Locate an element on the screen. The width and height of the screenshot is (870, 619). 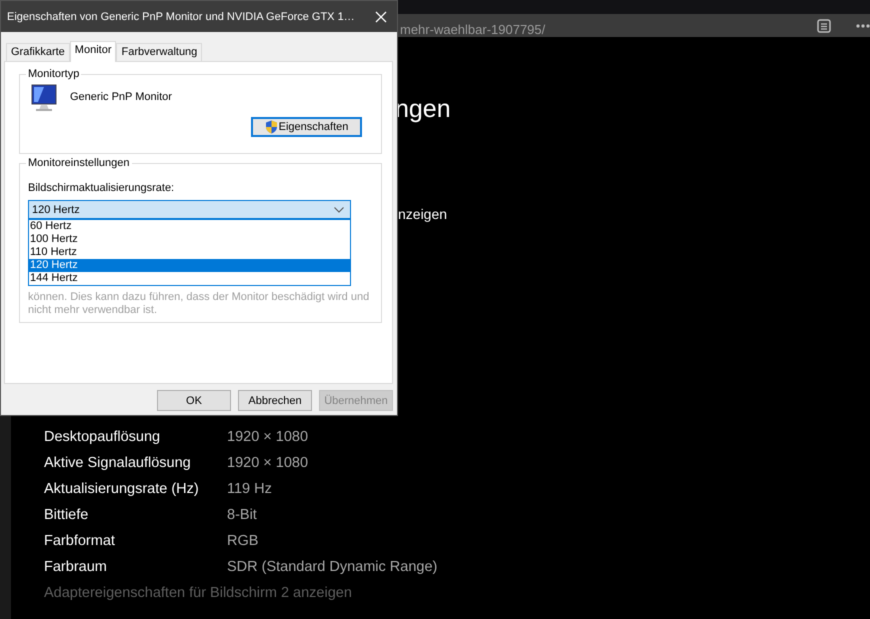
warning-text: können. Dies kann dazu führen, dass der Monitor beschädigt wird und is located at coordinates (199, 297).